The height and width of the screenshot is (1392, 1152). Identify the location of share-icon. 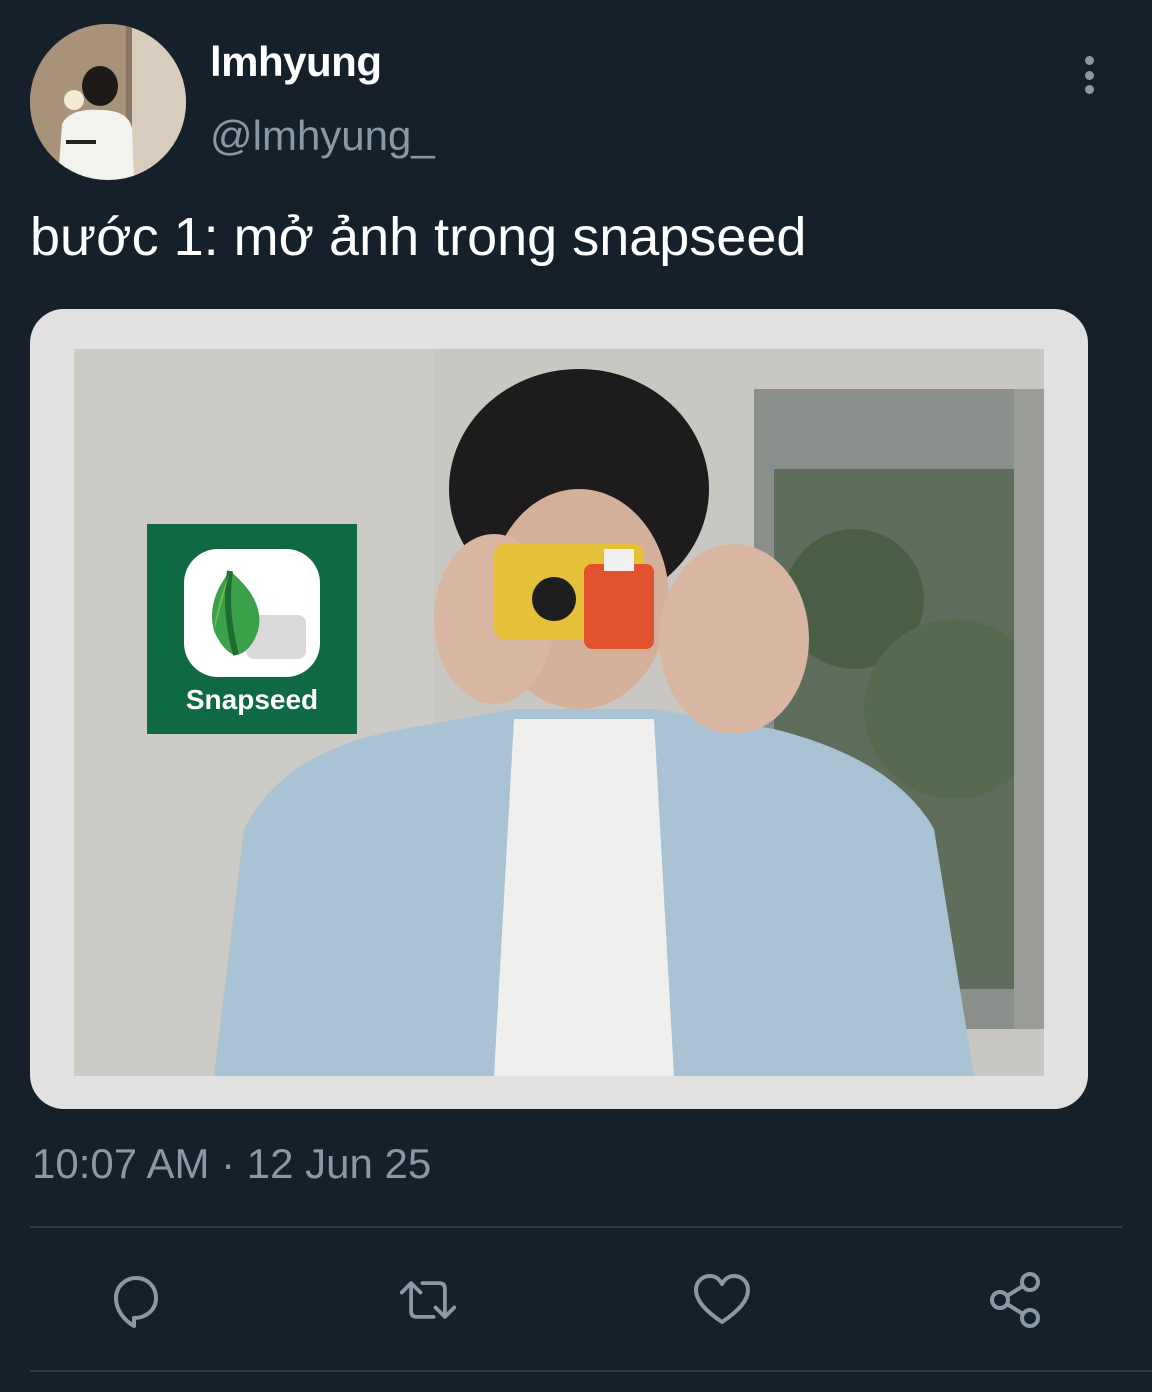
(1015, 1300).